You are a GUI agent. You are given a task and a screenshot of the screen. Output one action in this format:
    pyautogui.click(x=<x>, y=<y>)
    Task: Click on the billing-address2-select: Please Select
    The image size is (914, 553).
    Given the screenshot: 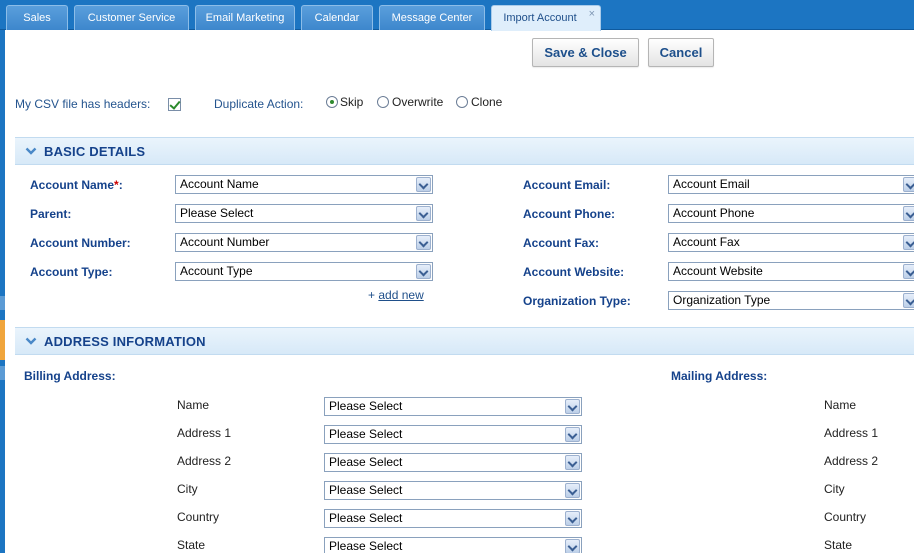 What is the action you would take?
    pyautogui.click(x=453, y=462)
    